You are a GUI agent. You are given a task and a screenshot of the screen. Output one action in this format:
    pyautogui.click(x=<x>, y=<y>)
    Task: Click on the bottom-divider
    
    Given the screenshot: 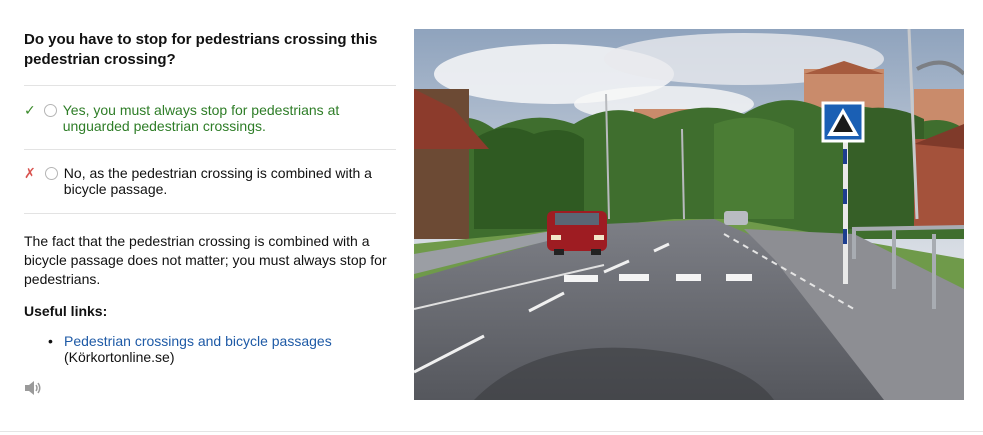 What is the action you would take?
    pyautogui.click(x=491, y=431)
    